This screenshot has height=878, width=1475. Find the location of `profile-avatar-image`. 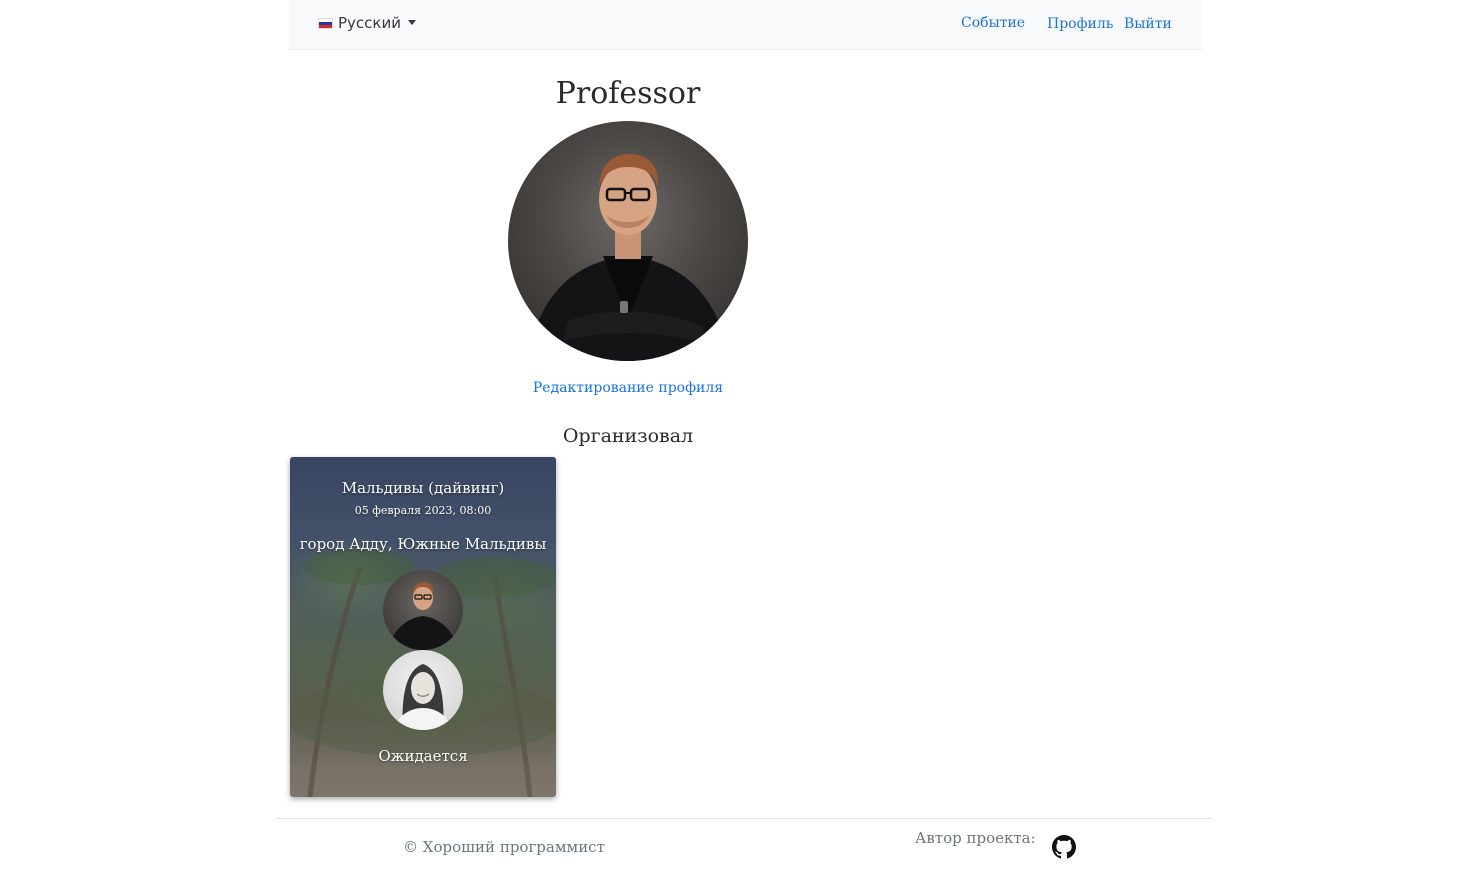

profile-avatar-image is located at coordinates (629, 257).